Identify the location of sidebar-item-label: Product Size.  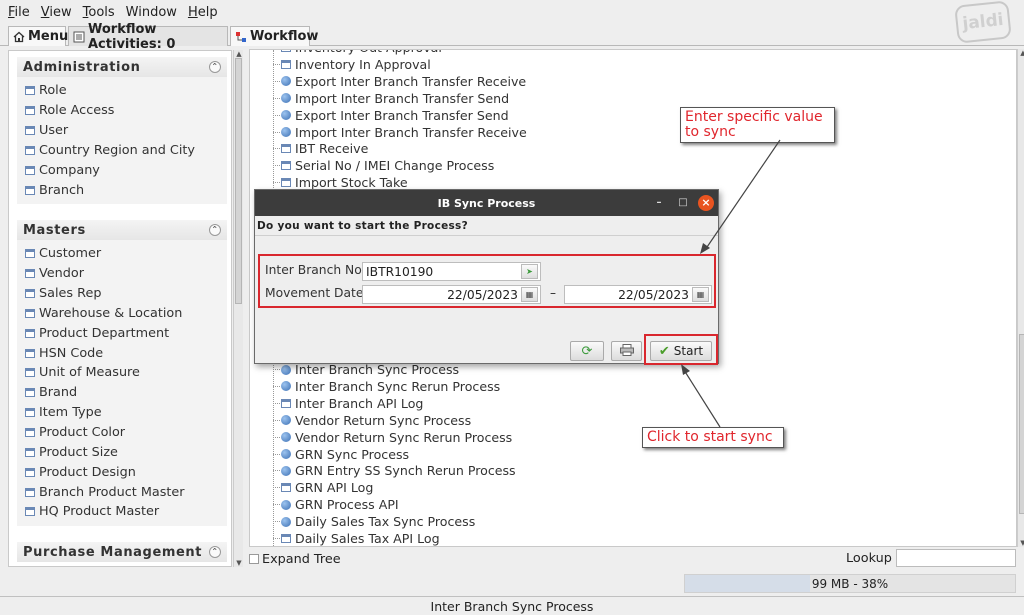
(78, 452).